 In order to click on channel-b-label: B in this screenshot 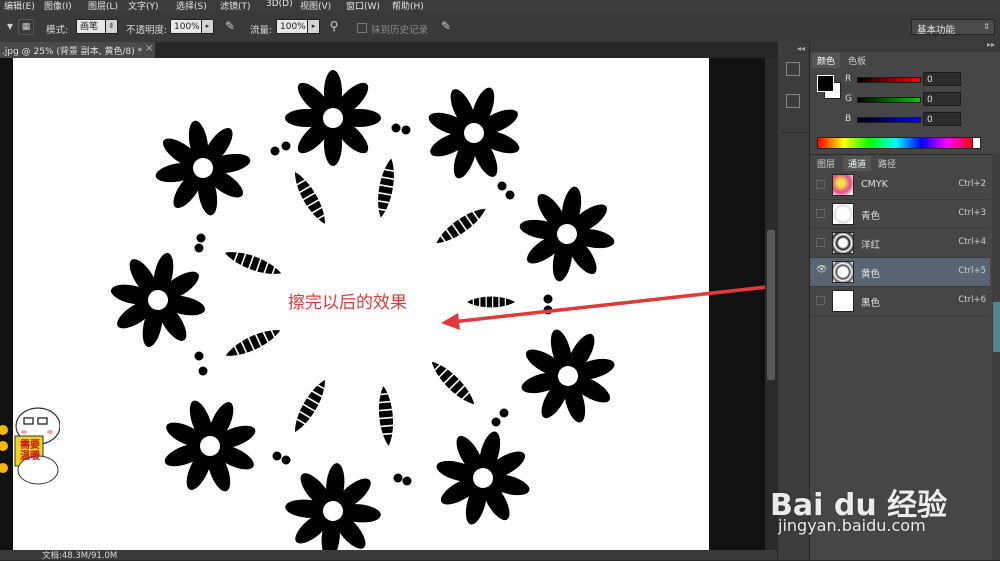, I will do `click(848, 119)`.